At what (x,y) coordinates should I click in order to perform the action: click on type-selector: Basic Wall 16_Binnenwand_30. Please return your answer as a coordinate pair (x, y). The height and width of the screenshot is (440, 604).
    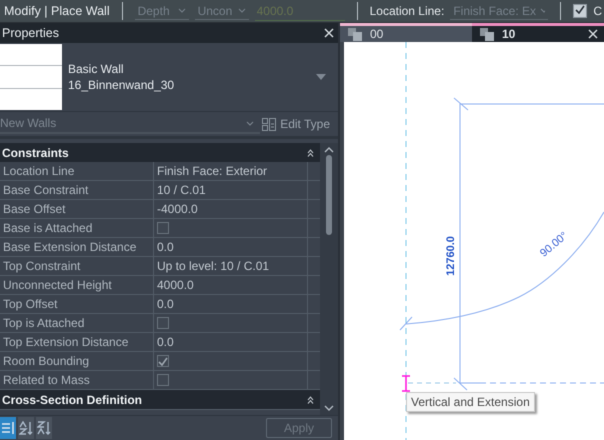
    Looking at the image, I should click on (169, 77).